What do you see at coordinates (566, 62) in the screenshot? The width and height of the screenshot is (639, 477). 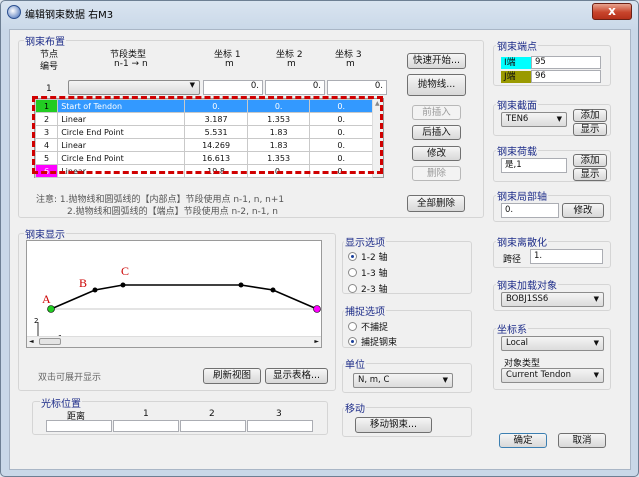 I see `i-end-value: 95` at bounding box center [566, 62].